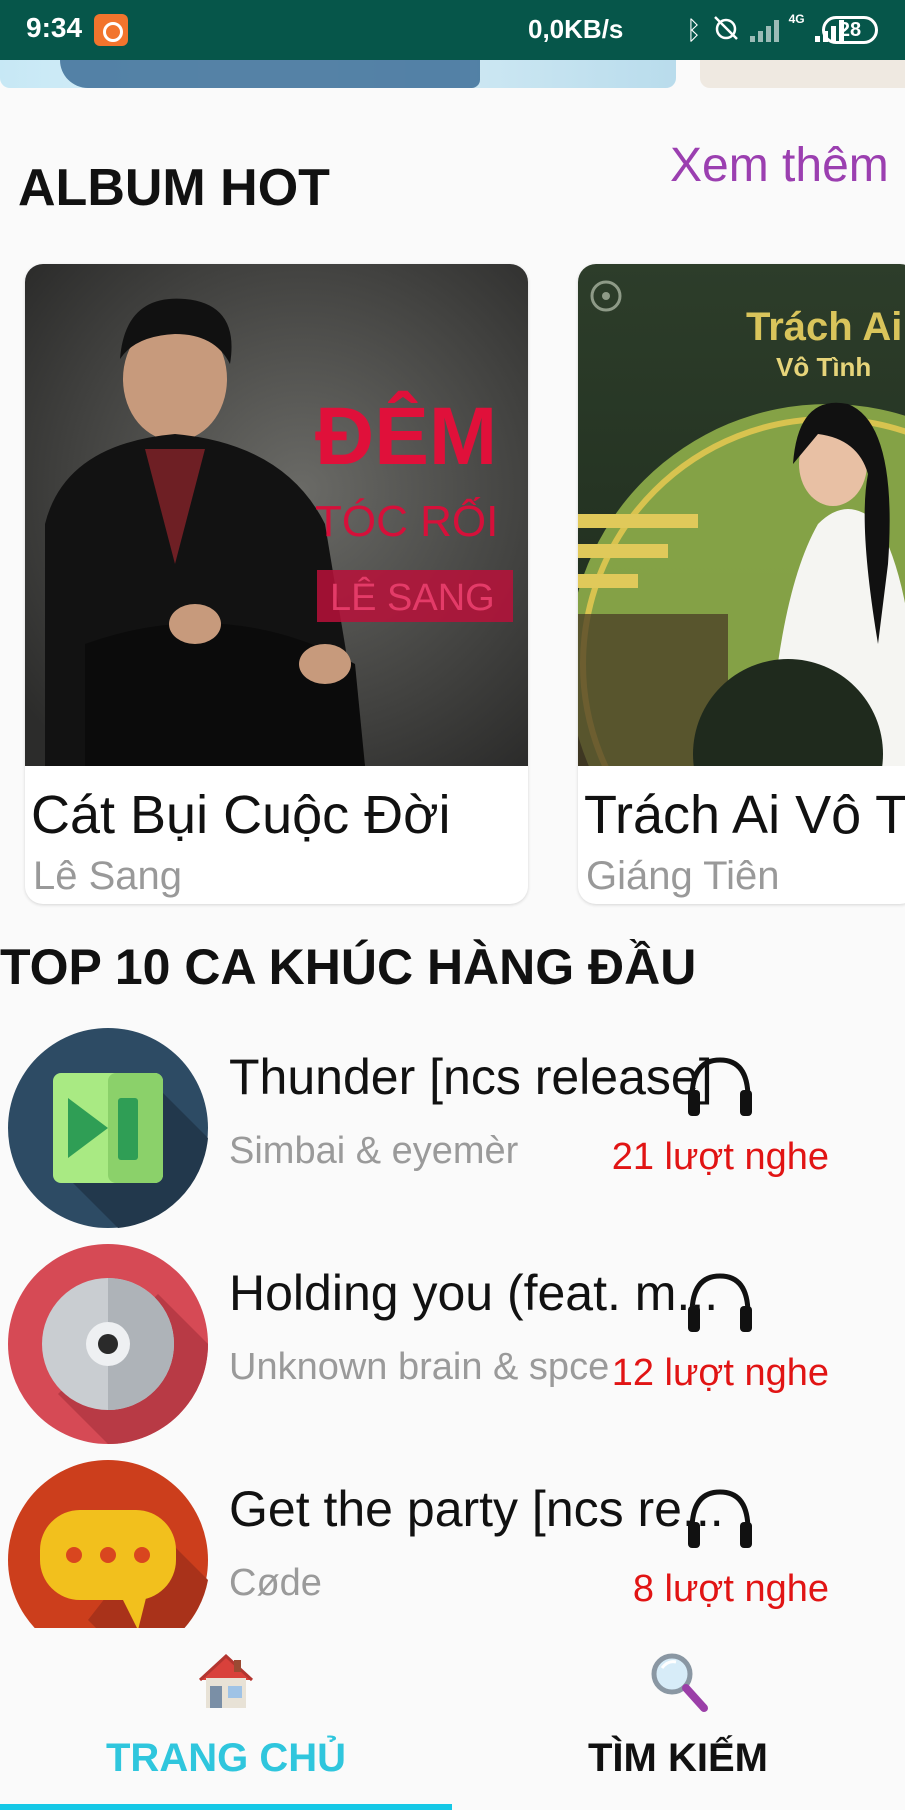 The image size is (905, 1810). I want to click on nav-tab-home: TRANG CHỦ, so click(226, 1719).